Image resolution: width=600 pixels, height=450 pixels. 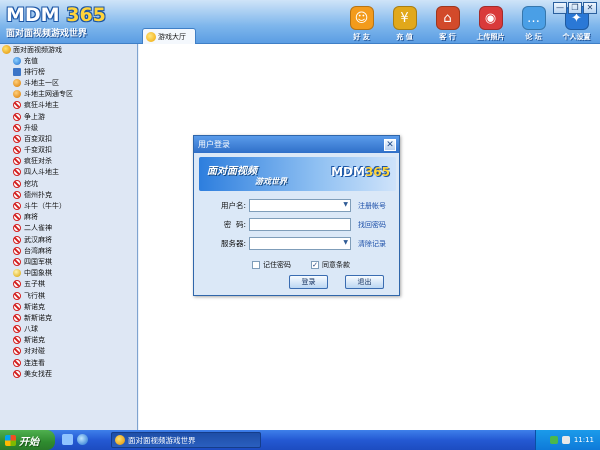 I want to click on sidebar-item: 连连看, so click(x=68, y=362).